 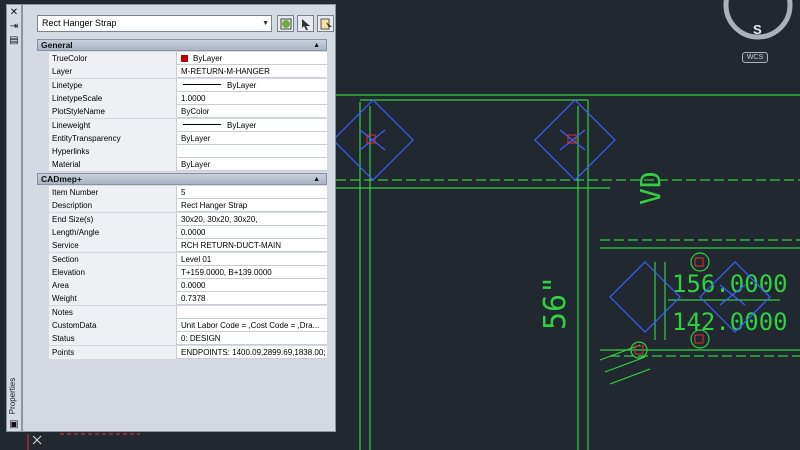 I want to click on property-name: Length/Angle, so click(x=113, y=232).